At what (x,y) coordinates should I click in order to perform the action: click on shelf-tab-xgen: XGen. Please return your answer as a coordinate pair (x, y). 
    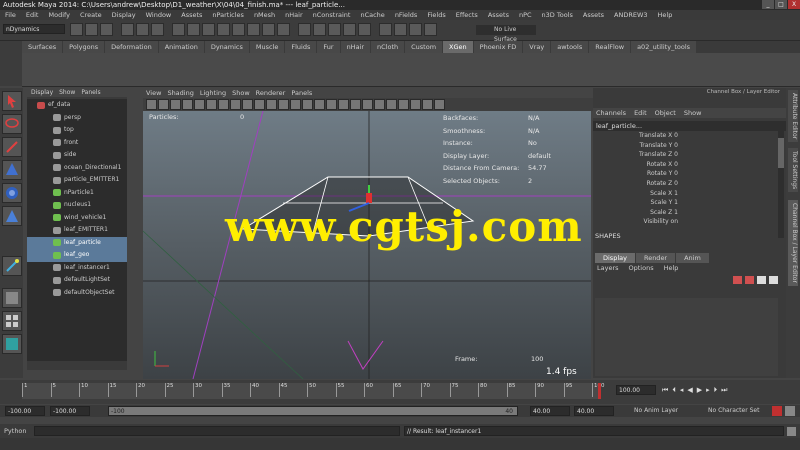
    Looking at the image, I should click on (458, 47).